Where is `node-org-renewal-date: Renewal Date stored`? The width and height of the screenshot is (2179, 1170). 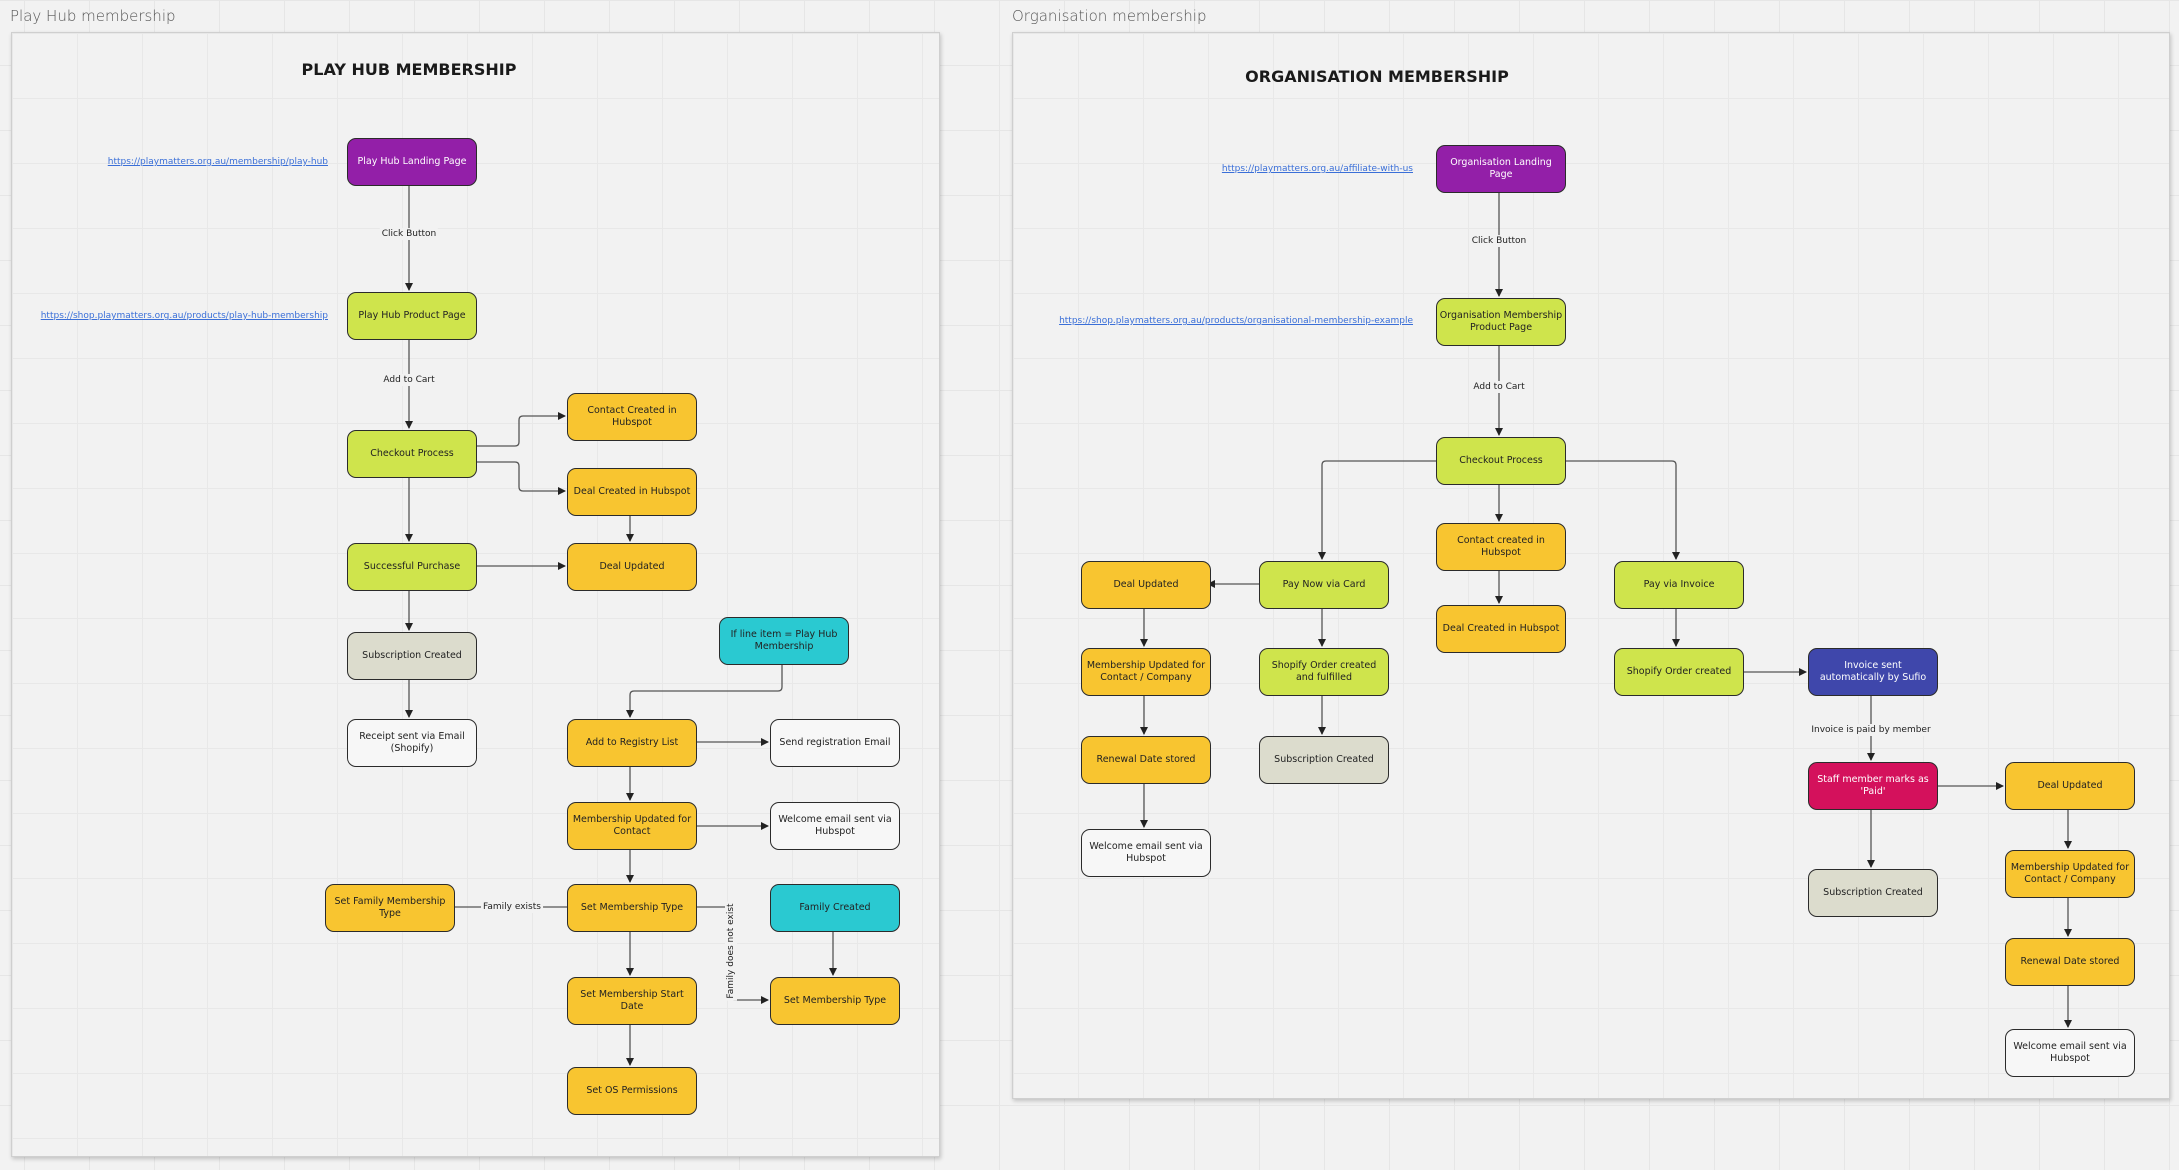
node-org-renewal-date: Renewal Date stored is located at coordinates (1146, 760).